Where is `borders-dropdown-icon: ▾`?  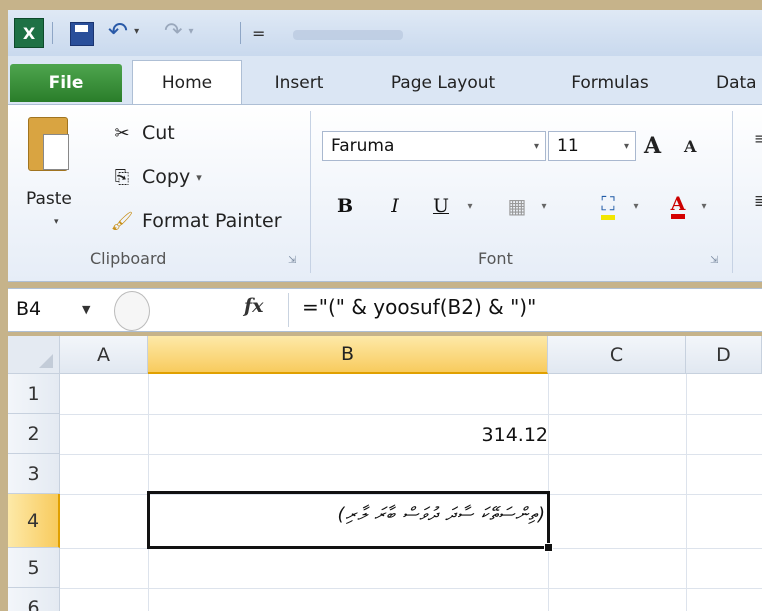 borders-dropdown-icon: ▾ is located at coordinates (544, 206).